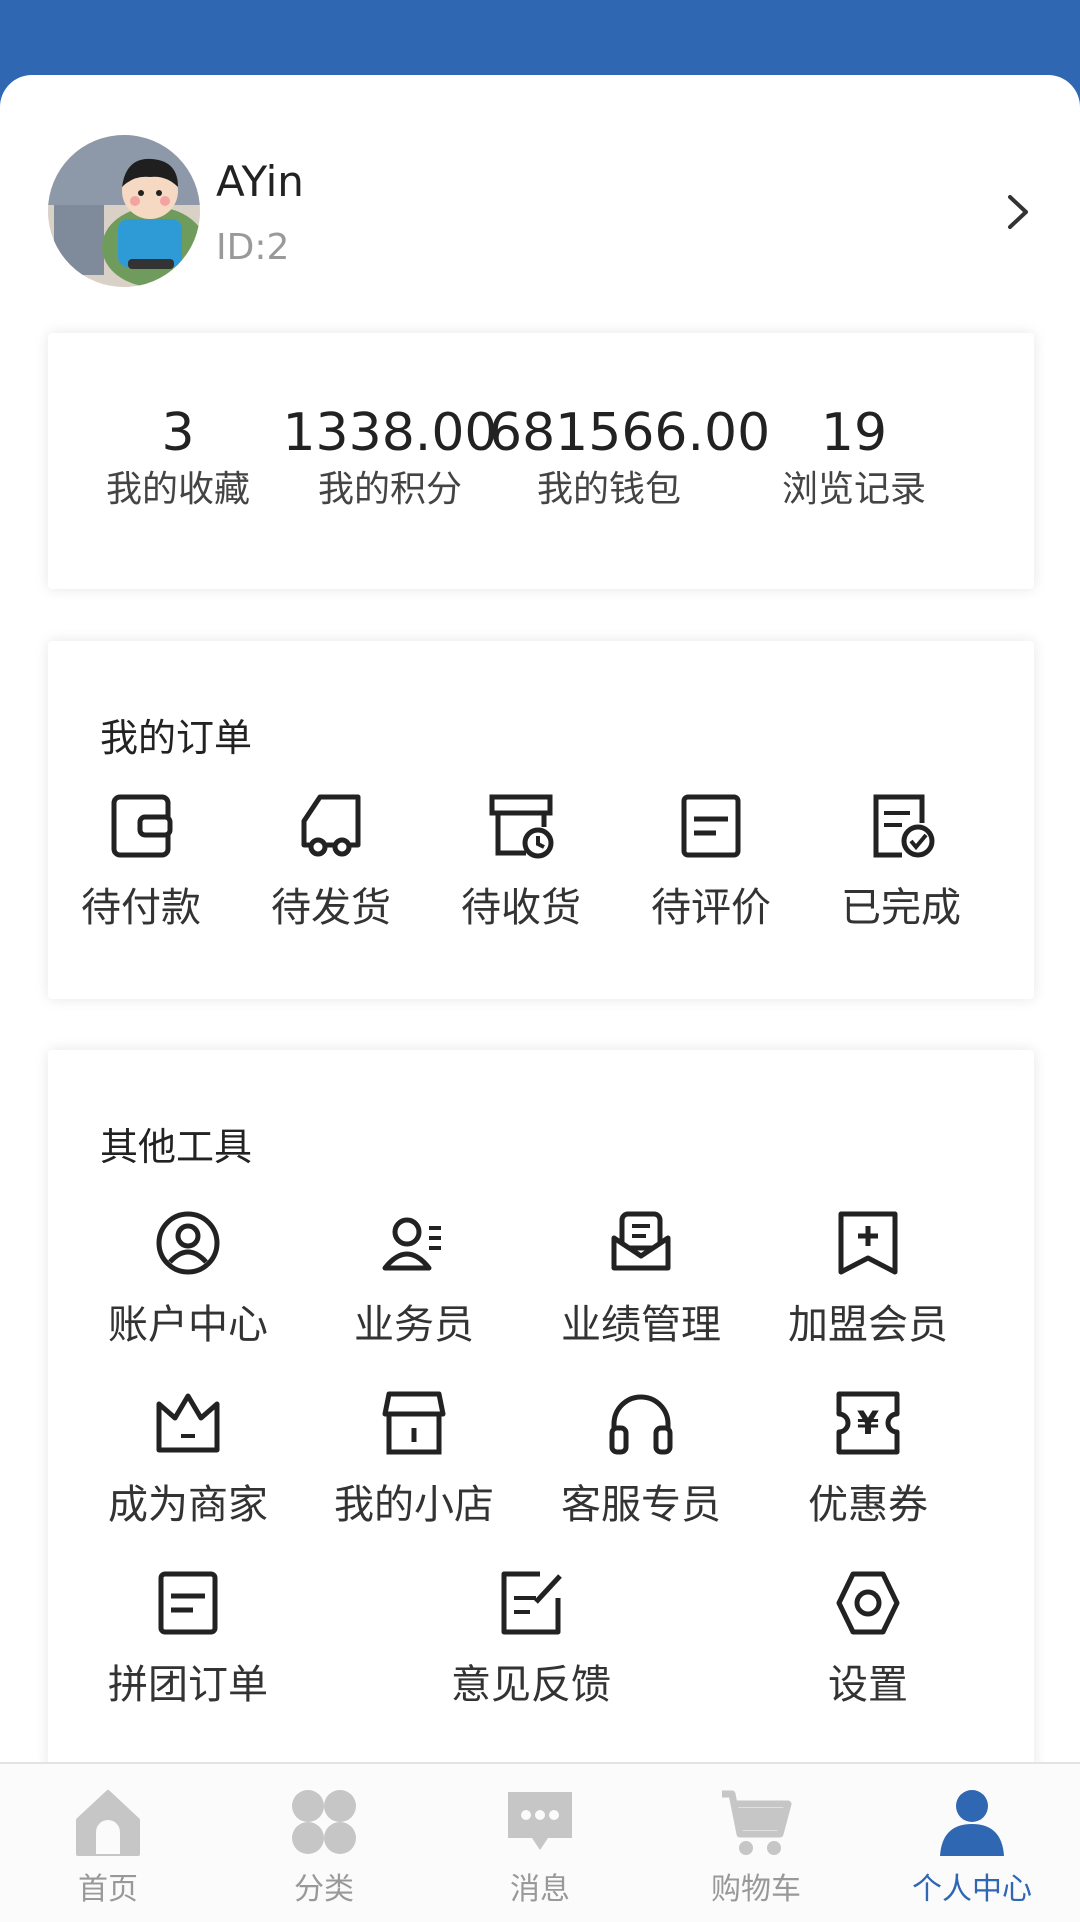  Describe the element at coordinates (641, 1505) in the screenshot. I see `grid-label: 客服专员` at that location.